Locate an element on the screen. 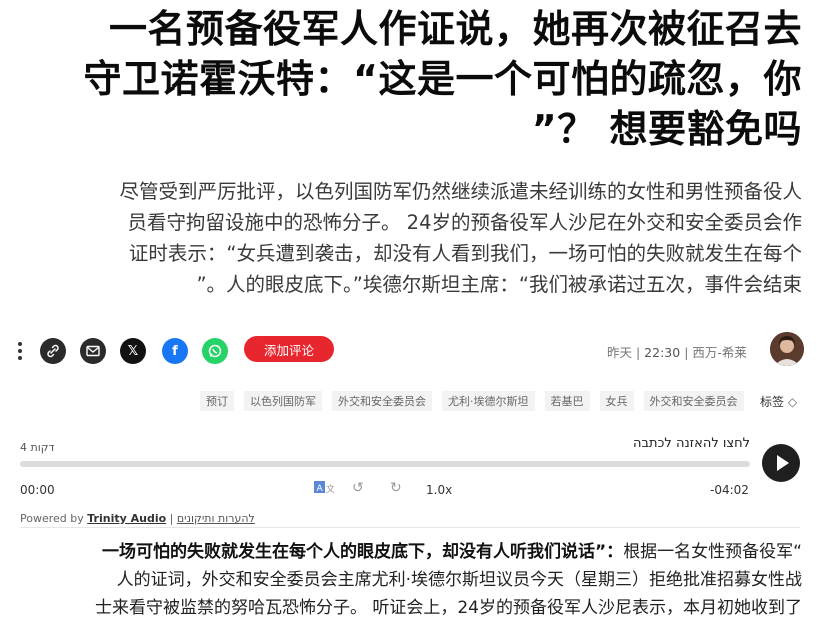 This screenshot has width=820, height=625. subtitle-line: 证时表示：“女兵遭到袭击，却没有人看到我们，一场可怕的失败就发生在每个 is located at coordinates (465, 253).